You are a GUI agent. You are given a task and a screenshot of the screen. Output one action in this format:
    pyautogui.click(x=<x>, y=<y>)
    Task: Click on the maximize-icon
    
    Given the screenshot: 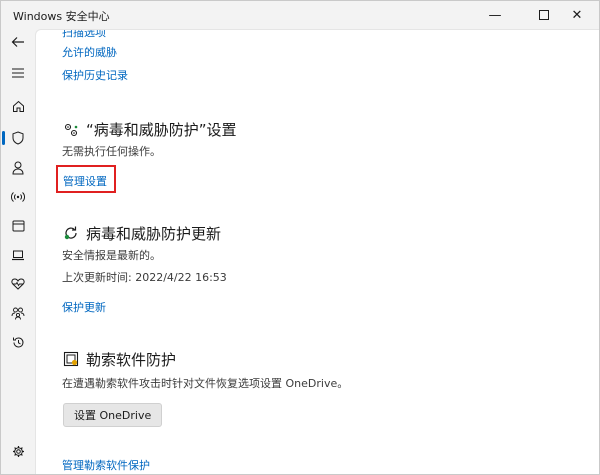 What is the action you would take?
    pyautogui.click(x=544, y=15)
    